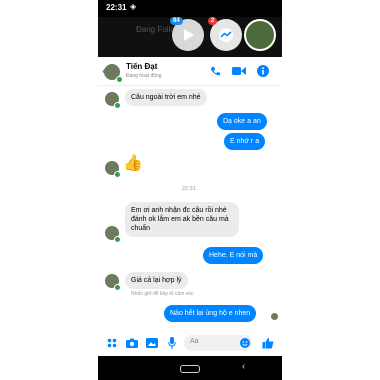 The image size is (380, 380). What do you see at coordinates (263, 71) in the screenshot?
I see `info-icon` at bounding box center [263, 71].